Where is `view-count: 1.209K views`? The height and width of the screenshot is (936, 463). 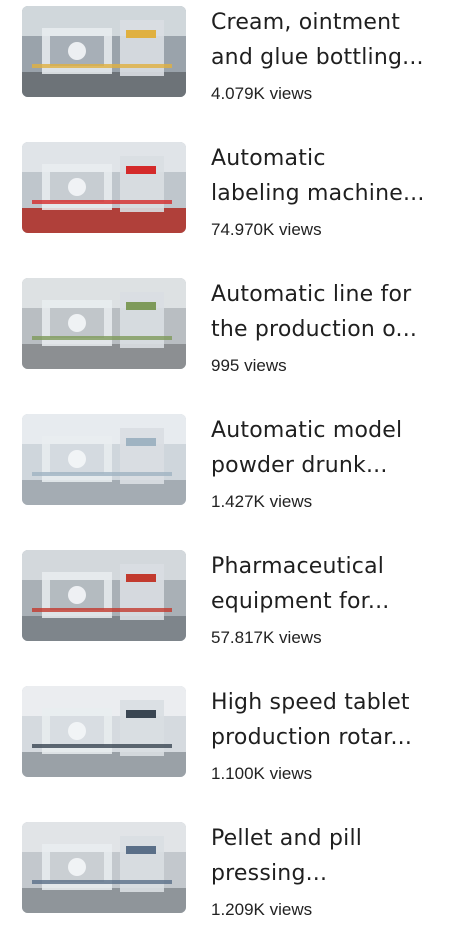
view-count: 1.209K views is located at coordinates (262, 909).